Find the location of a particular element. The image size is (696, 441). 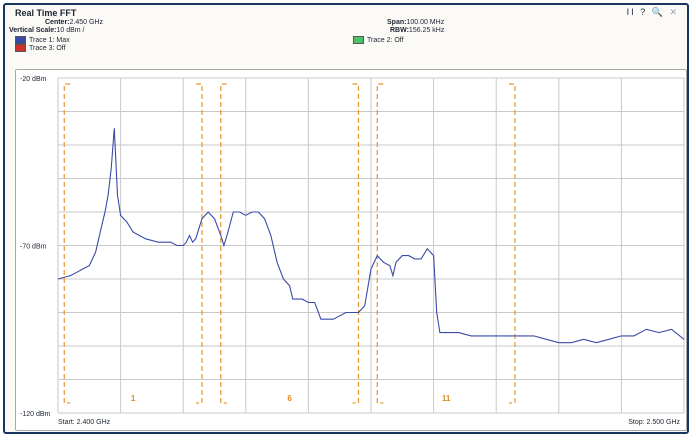

rbw-value: 156.25 kHz is located at coordinates (426, 30).